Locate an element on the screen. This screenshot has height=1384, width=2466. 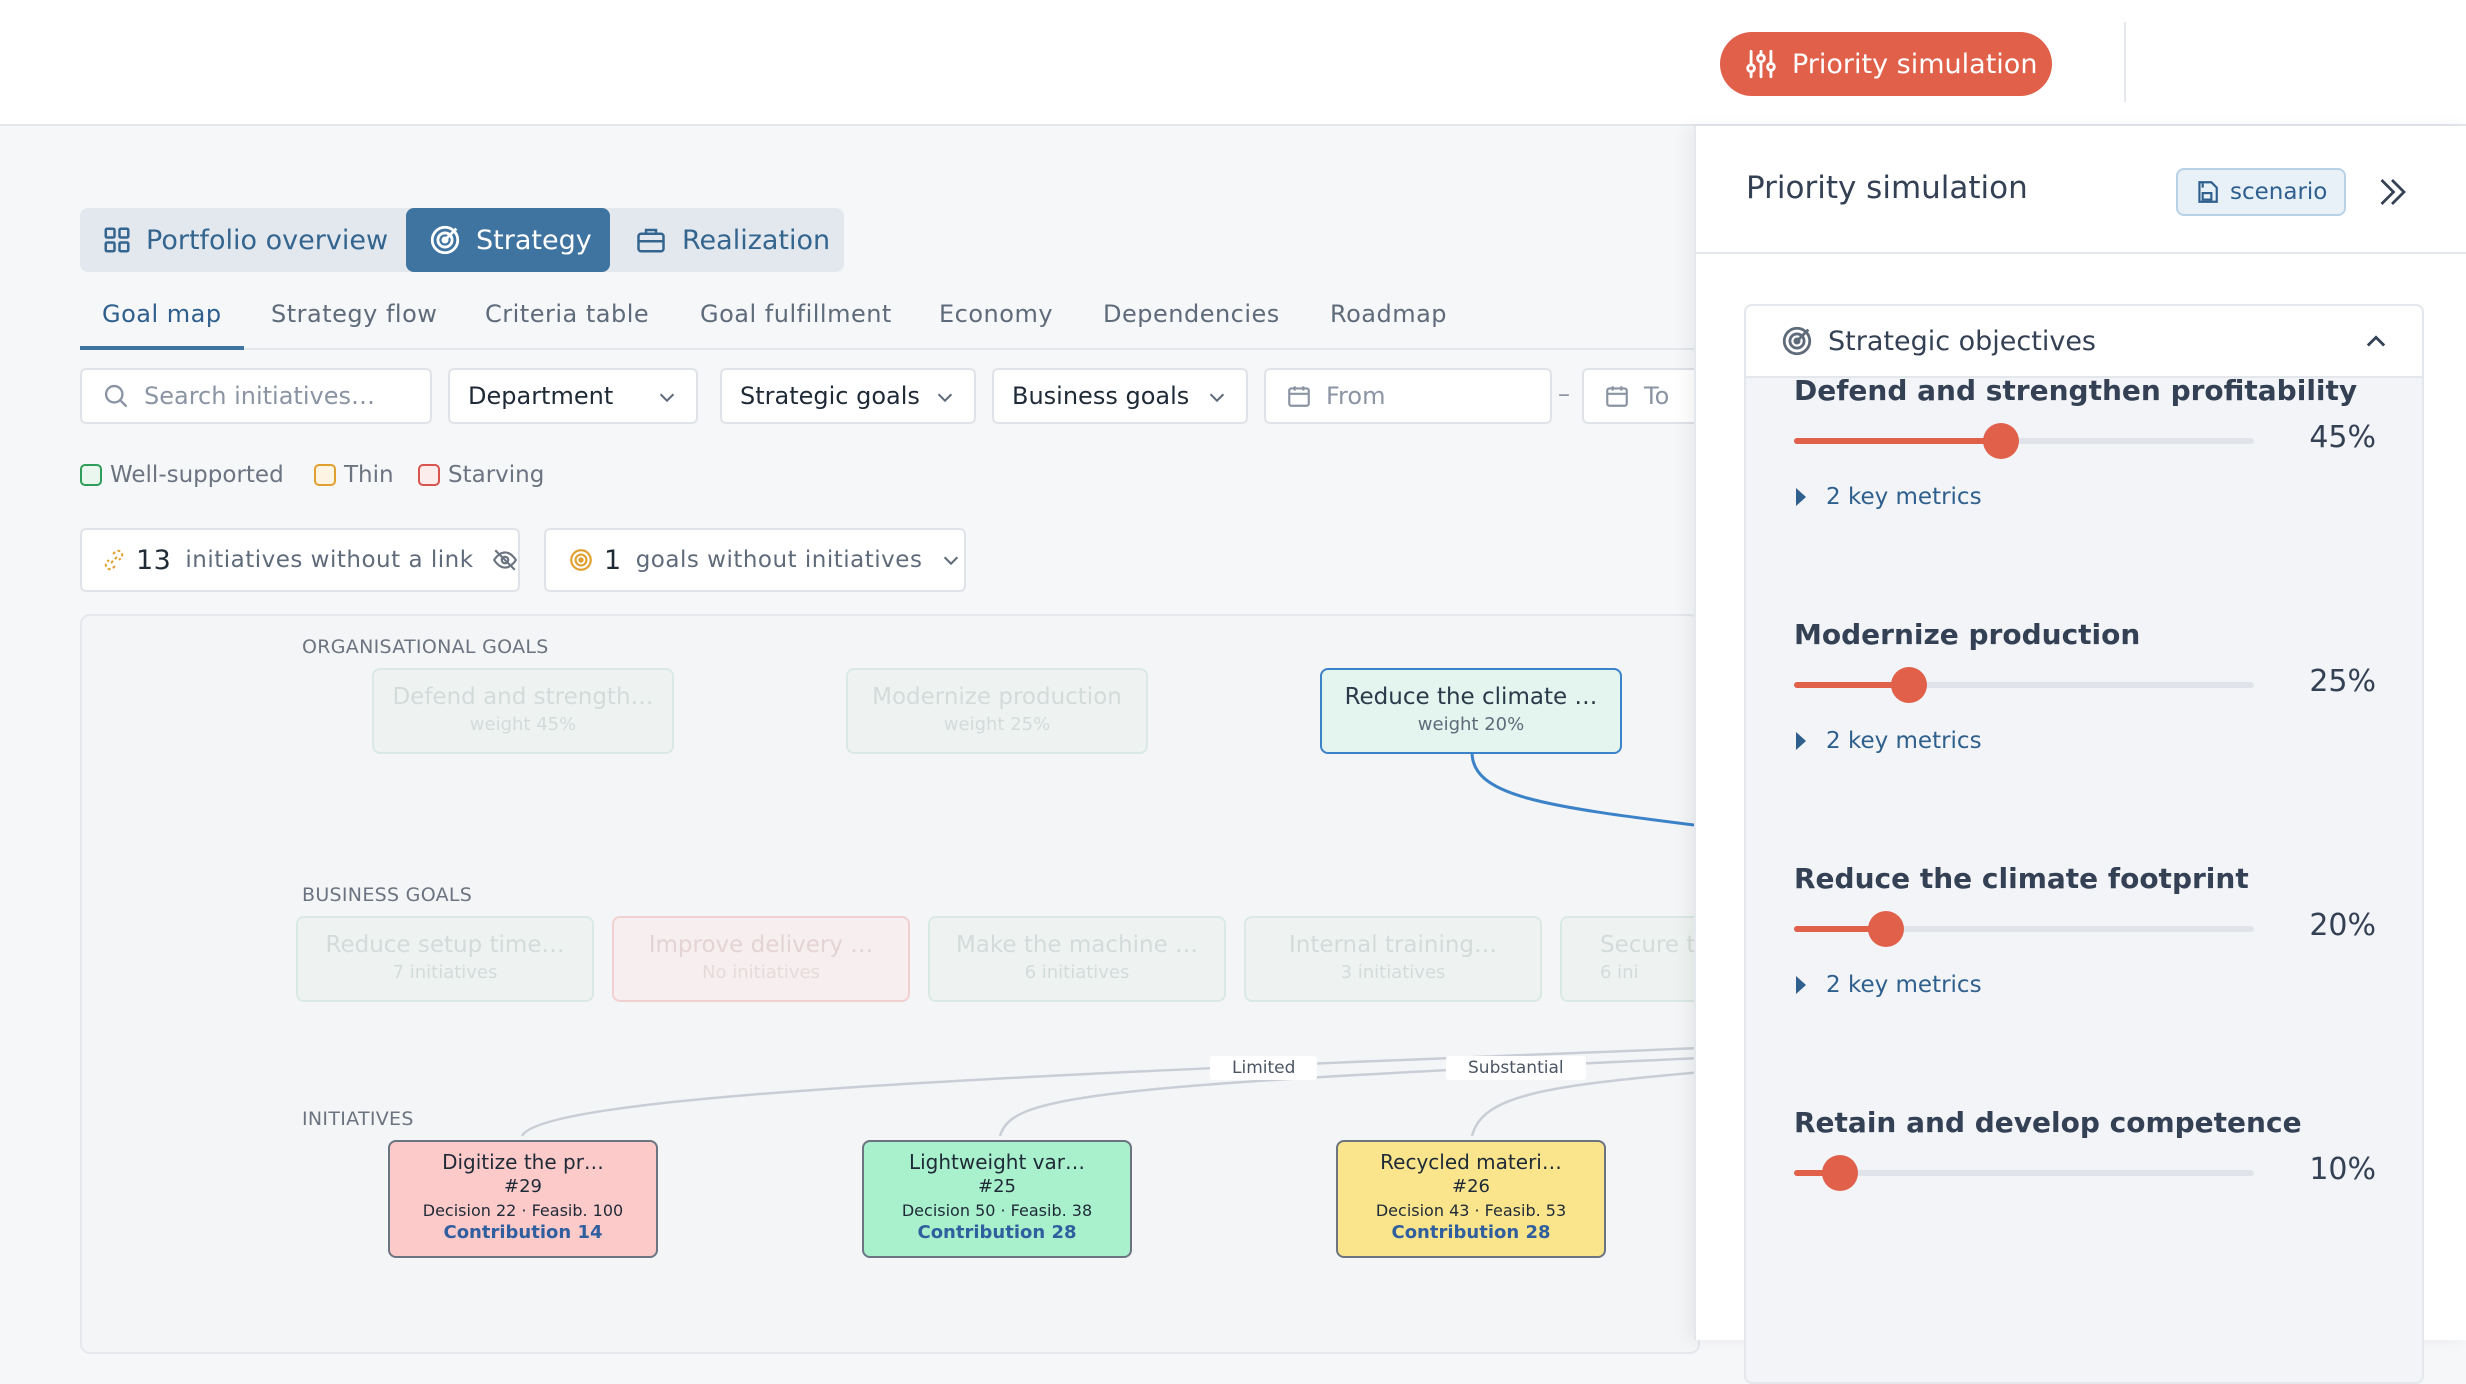
sliders-icon is located at coordinates (1761, 64).